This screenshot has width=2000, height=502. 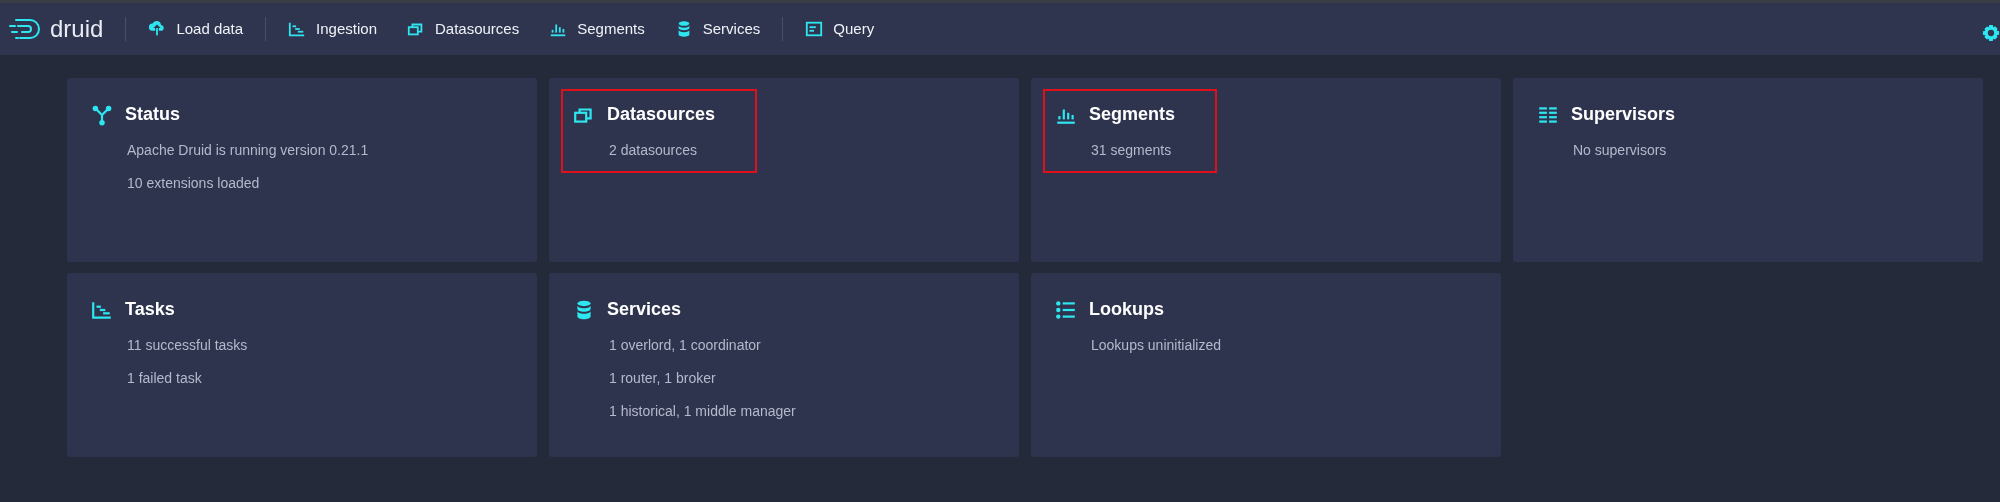 I want to click on card-title: Tasks, so click(x=150, y=309).